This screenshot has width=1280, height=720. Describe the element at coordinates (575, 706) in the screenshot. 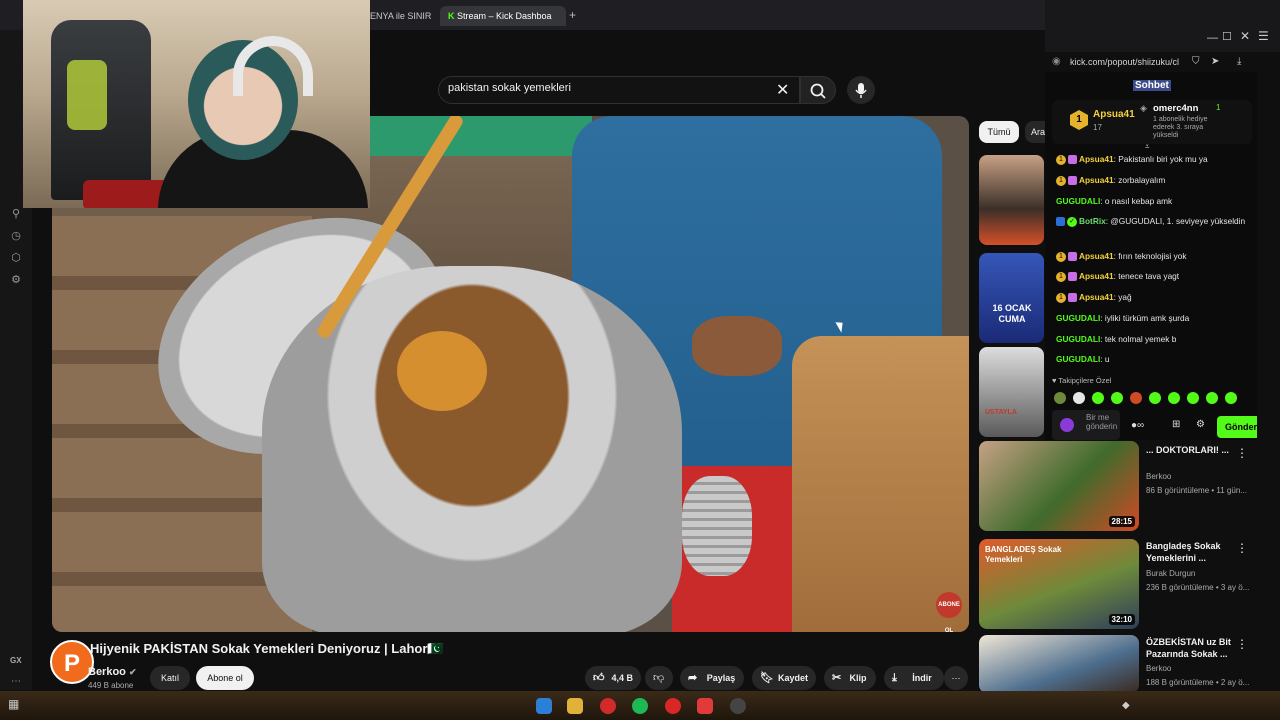

I see `folder-icon` at that location.